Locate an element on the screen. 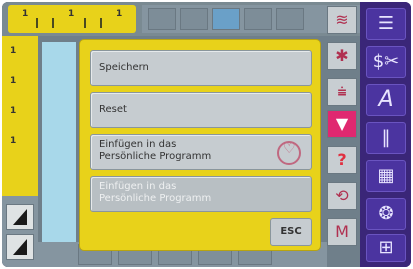 The image size is (413, 269). quilt-button: ▦ is located at coordinates (386, 176).